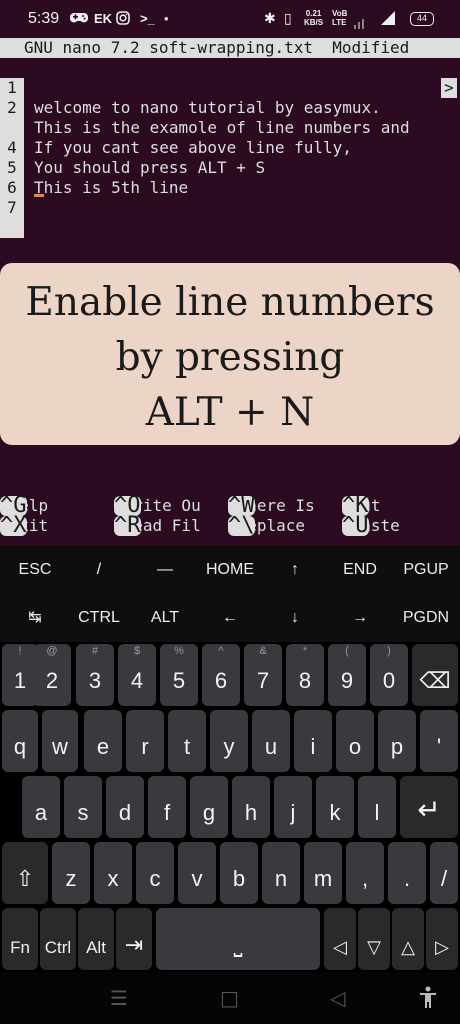 The height and width of the screenshot is (1024, 460). What do you see at coordinates (442, 939) in the screenshot?
I see `arrow-right-key: ▷` at bounding box center [442, 939].